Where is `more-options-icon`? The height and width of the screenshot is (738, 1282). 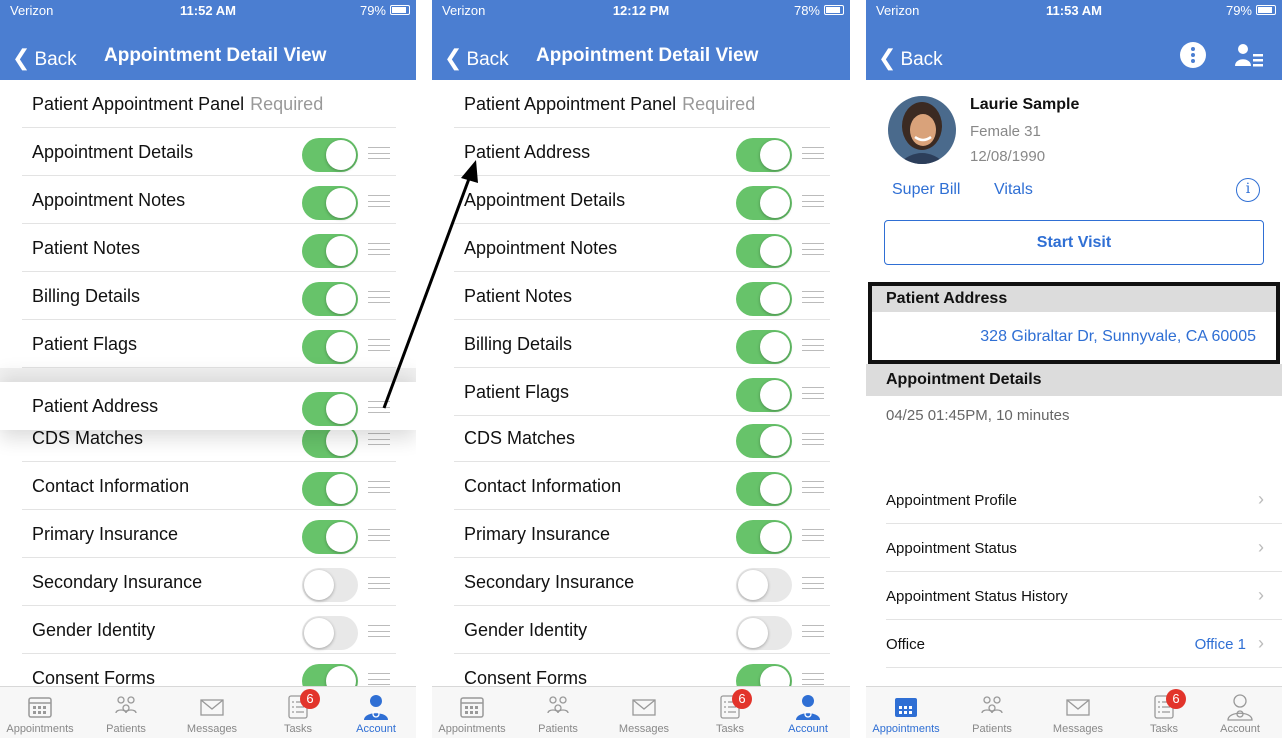 more-options-icon is located at coordinates (1193, 55).